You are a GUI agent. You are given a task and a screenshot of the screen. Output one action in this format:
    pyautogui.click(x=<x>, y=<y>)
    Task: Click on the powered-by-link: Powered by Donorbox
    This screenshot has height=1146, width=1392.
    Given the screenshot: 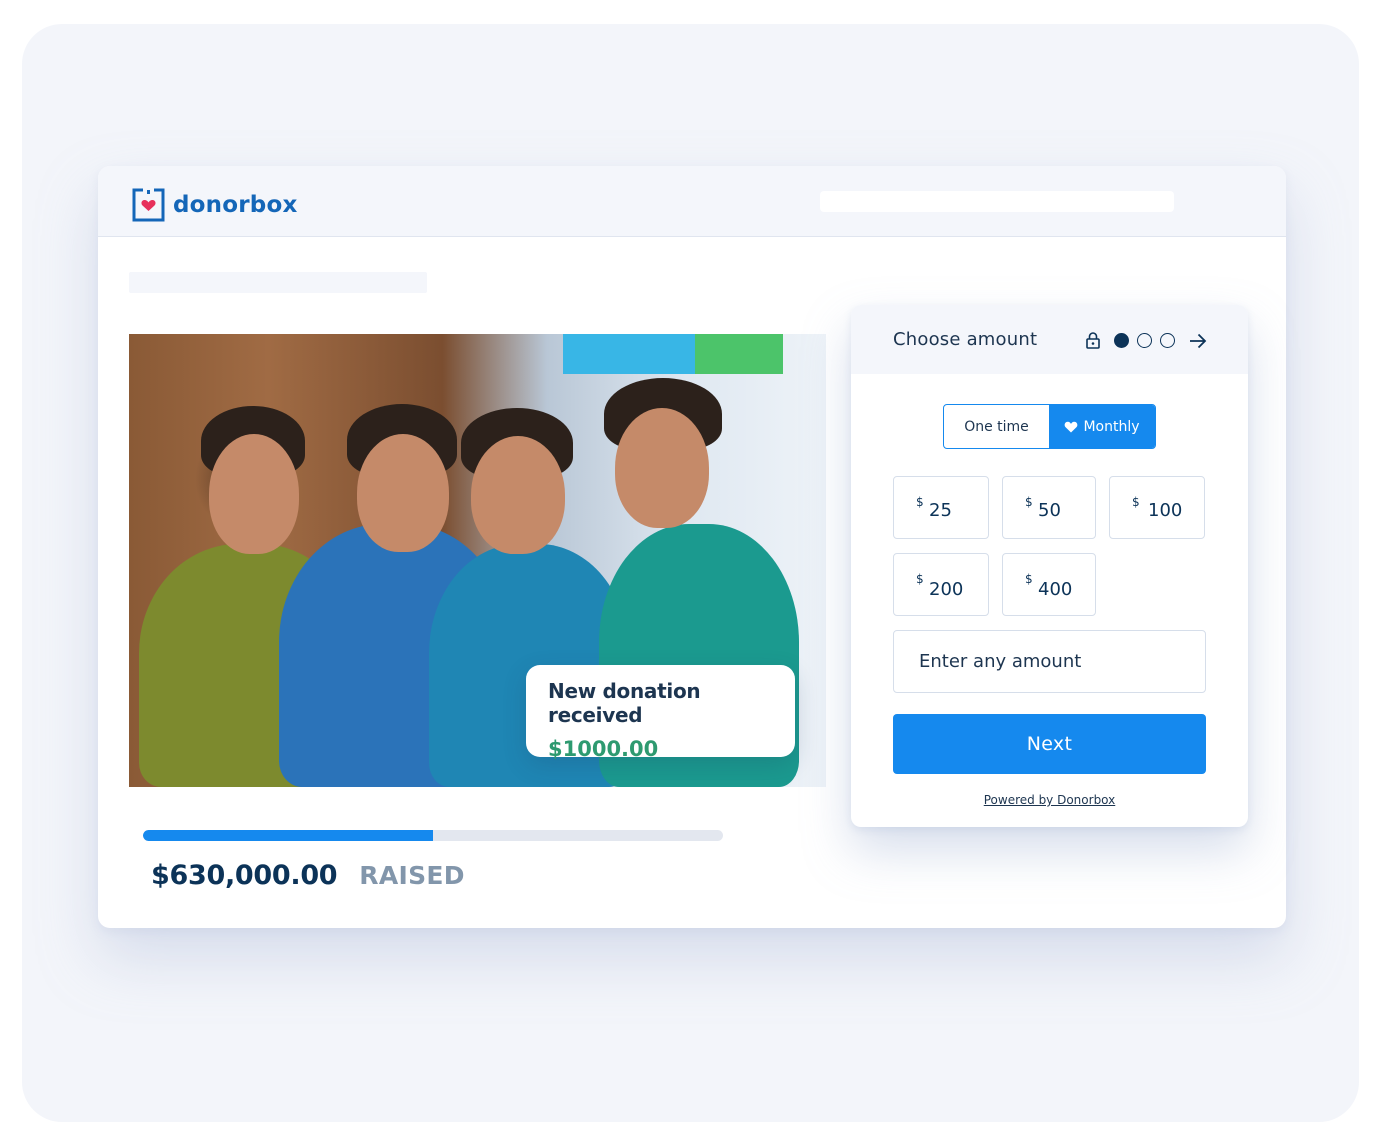 What is the action you would take?
    pyautogui.click(x=1049, y=800)
    